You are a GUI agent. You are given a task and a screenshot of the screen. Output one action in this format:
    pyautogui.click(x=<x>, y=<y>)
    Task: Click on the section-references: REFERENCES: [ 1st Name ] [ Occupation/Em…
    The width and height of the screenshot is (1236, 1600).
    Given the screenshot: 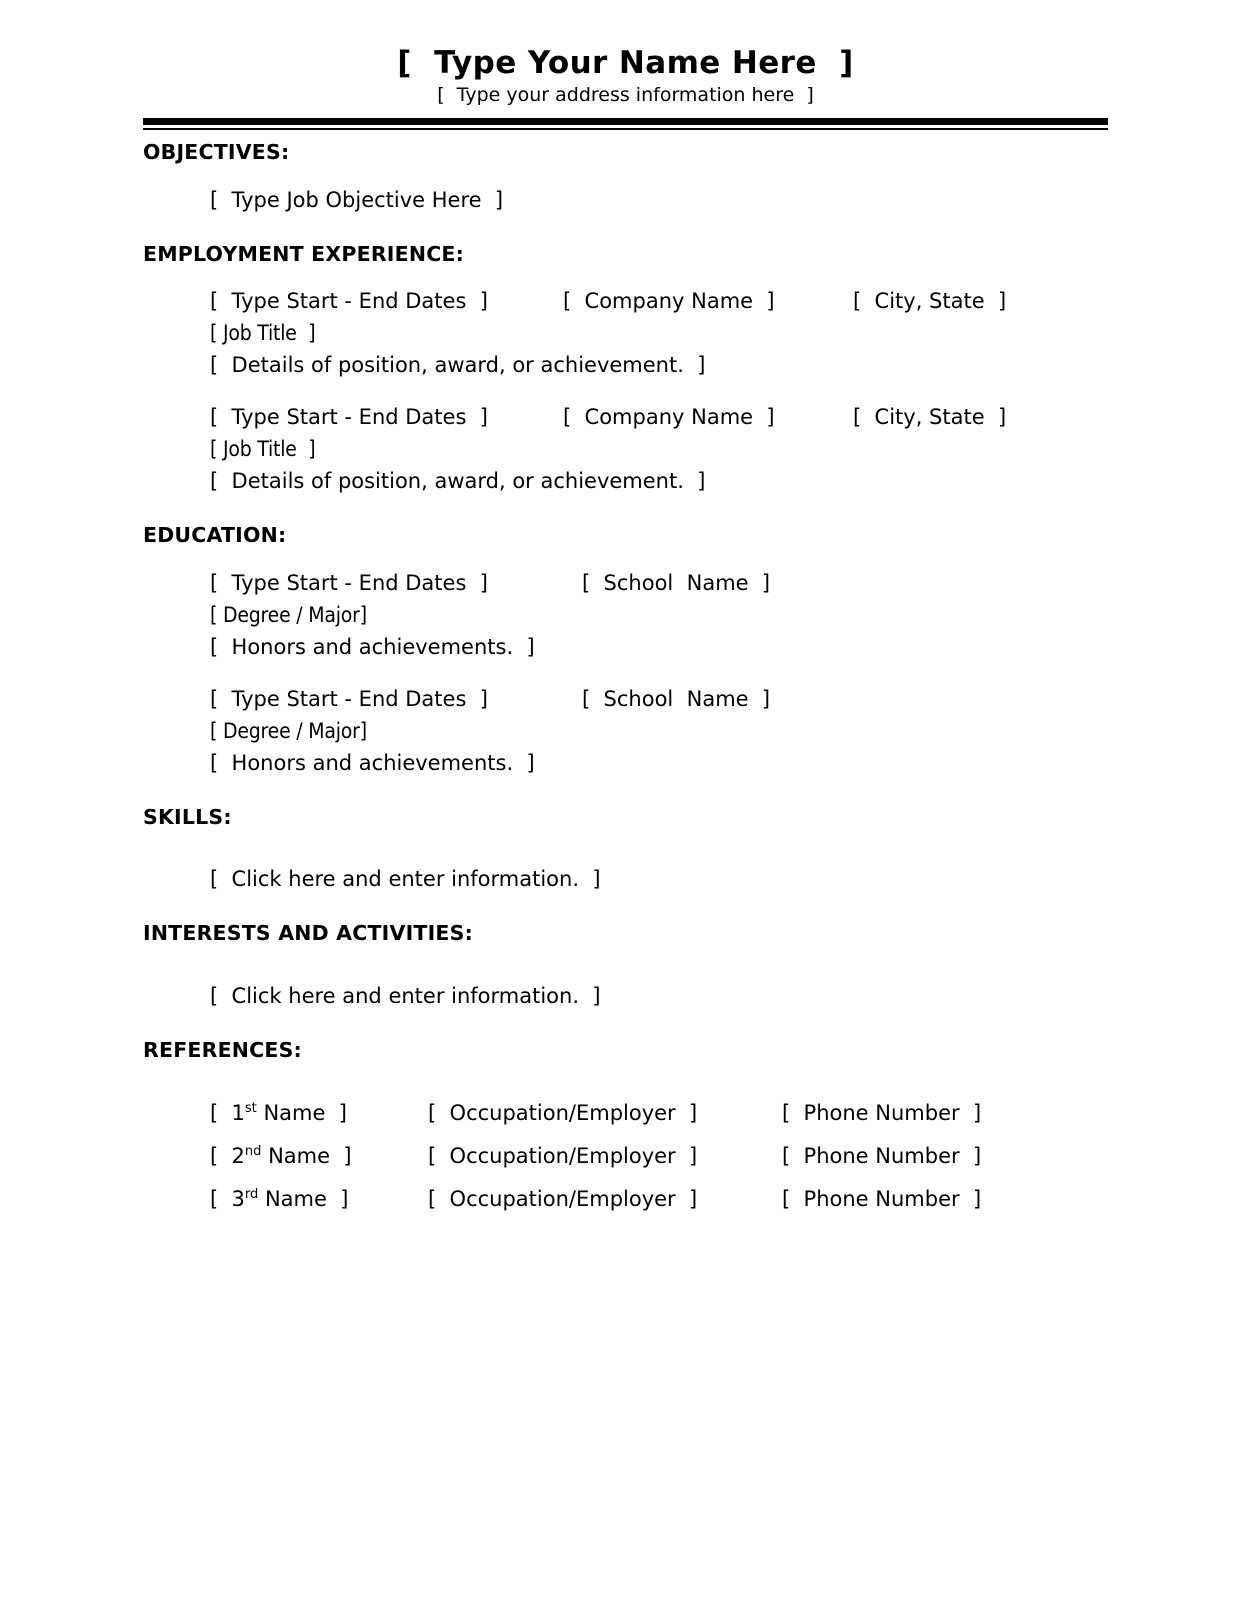 What is the action you would take?
    pyautogui.click(x=643, y=1126)
    